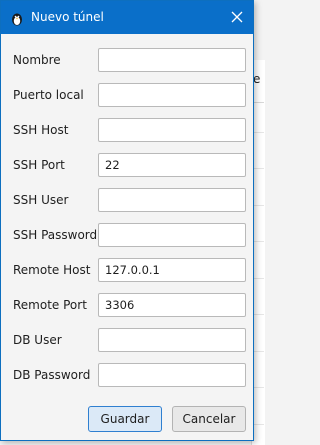 Image resolution: width=320 pixels, height=445 pixels. I want to click on field-row-puerto-local: Puerto local, so click(127, 96).